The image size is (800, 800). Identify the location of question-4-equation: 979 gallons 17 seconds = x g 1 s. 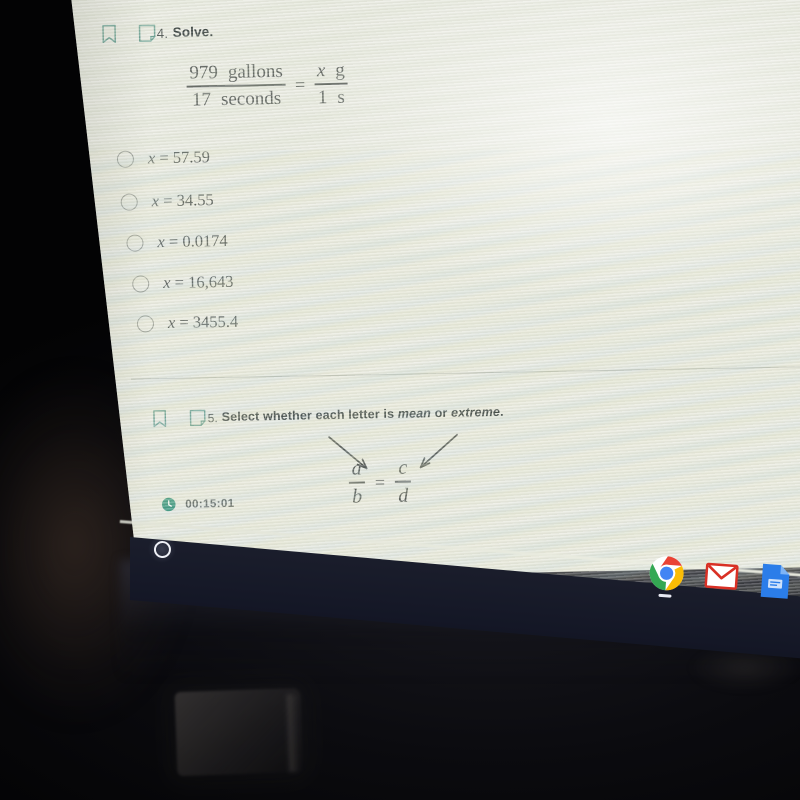
(267, 85).